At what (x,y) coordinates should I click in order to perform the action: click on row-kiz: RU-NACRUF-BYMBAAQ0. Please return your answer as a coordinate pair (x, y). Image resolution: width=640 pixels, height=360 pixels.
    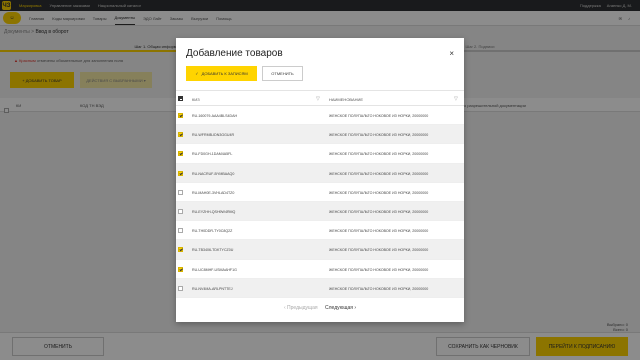
    Looking at the image, I should click on (213, 173).